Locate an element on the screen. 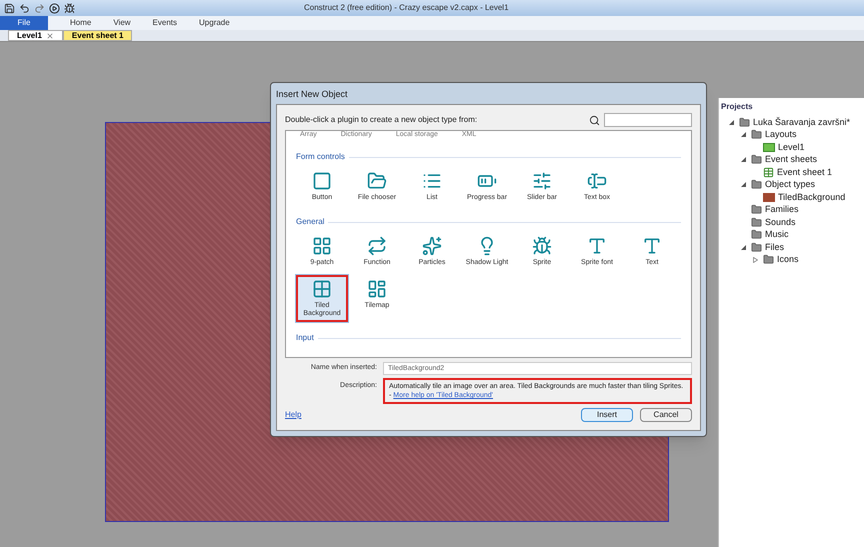  tree-item: Event sheet 1 is located at coordinates (804, 172).